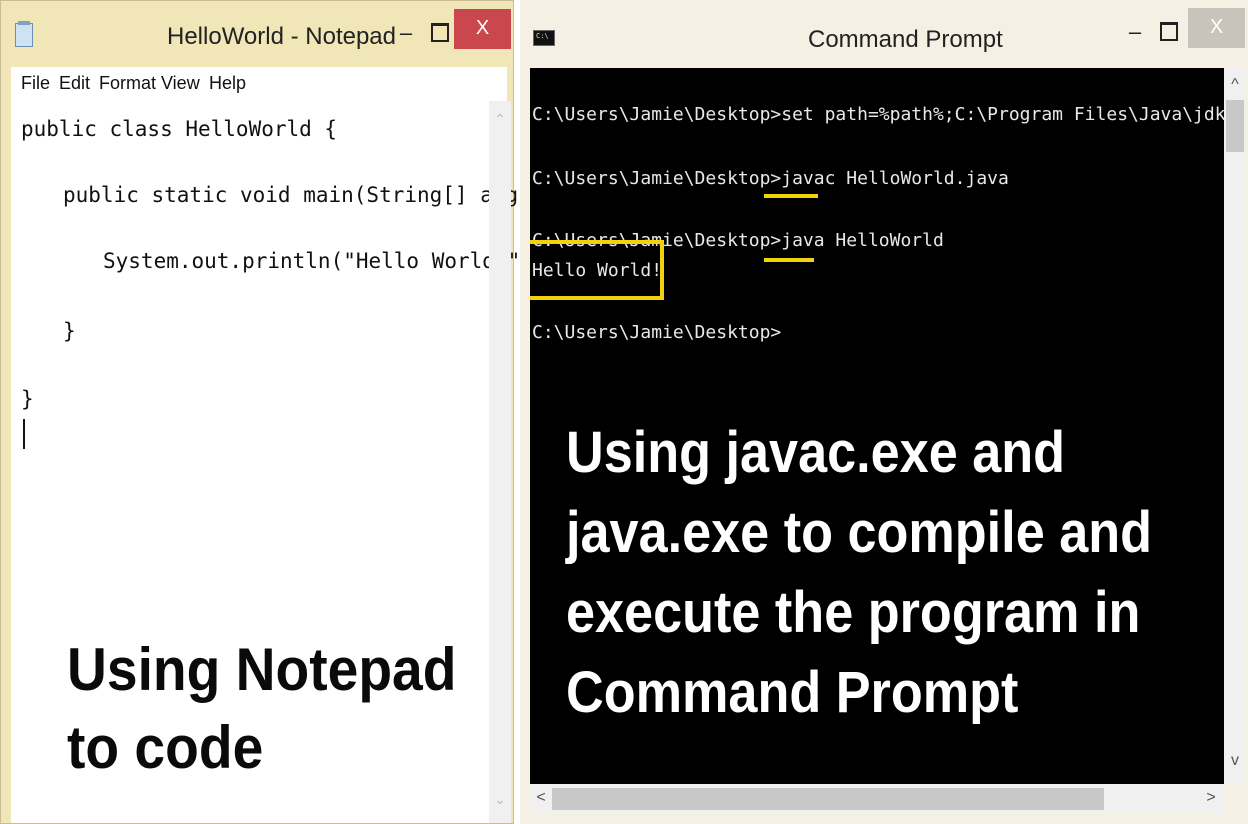 This screenshot has width=1248, height=824. What do you see at coordinates (500, 799) in the screenshot?
I see `scroll-down-icon: ⌄` at bounding box center [500, 799].